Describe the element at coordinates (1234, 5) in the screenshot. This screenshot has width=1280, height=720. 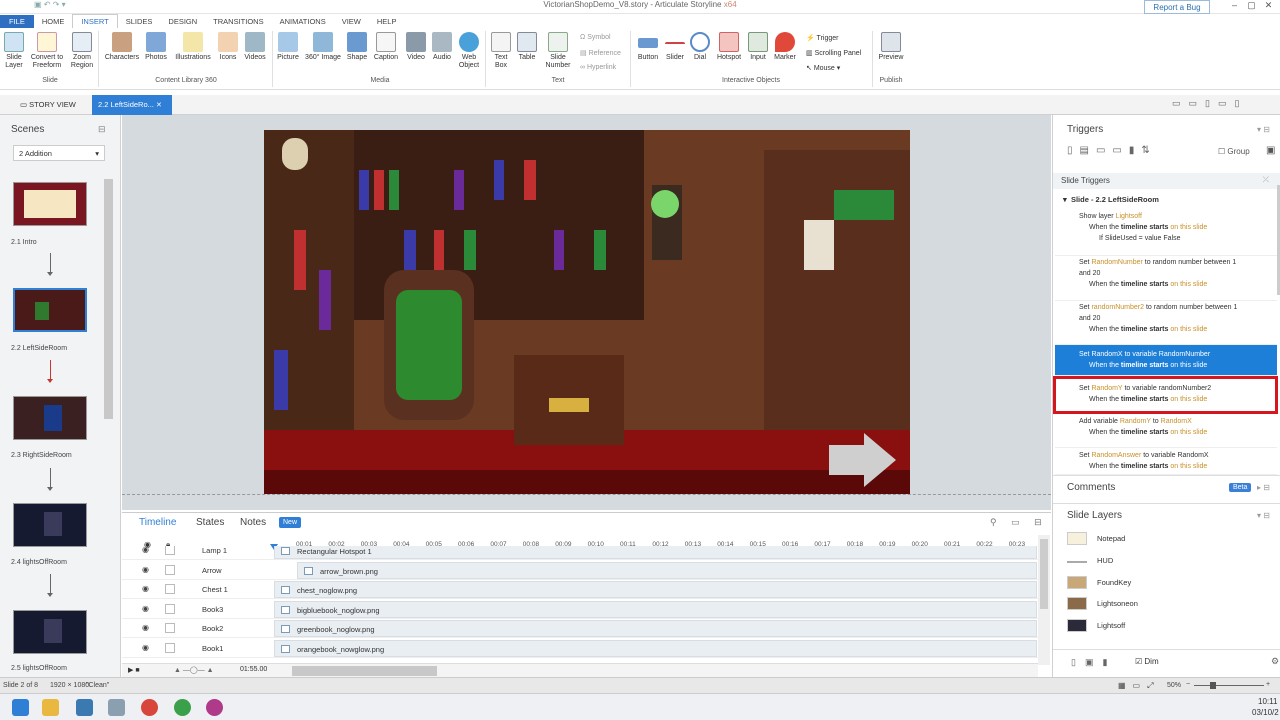
I see `minimize-icon: –` at that location.